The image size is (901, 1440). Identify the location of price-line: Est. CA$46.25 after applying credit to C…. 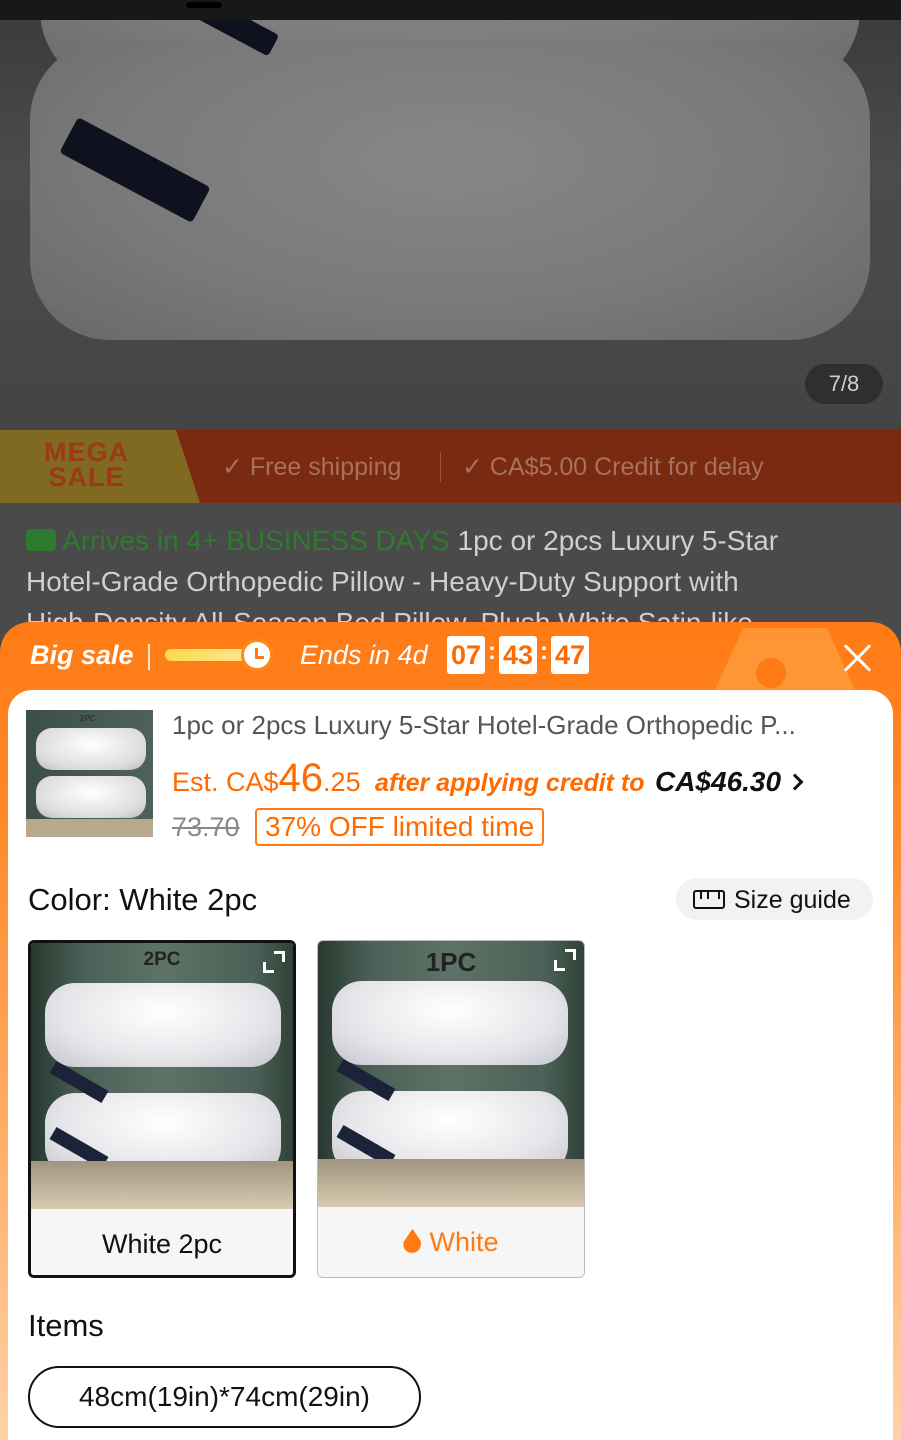
(488, 778).